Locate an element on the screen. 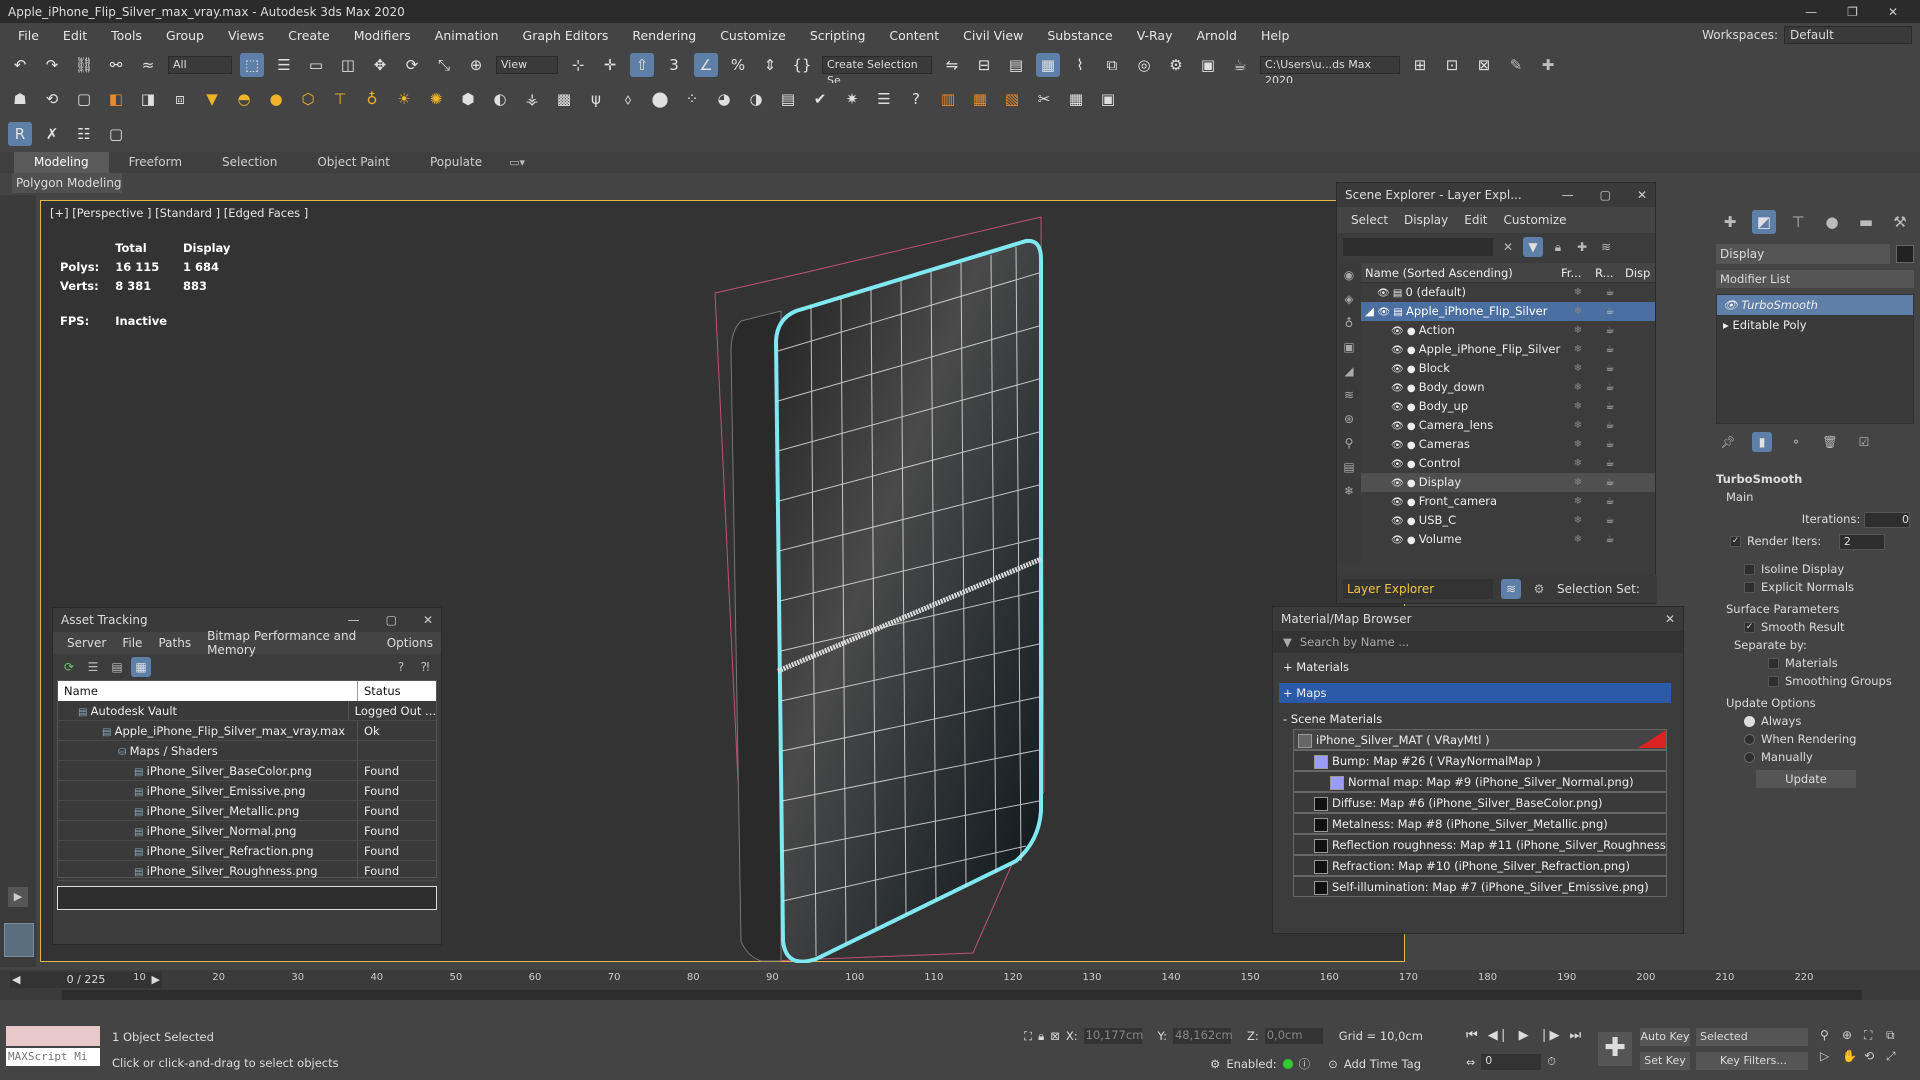  mb-materials: + Materials is located at coordinates (1475, 667).